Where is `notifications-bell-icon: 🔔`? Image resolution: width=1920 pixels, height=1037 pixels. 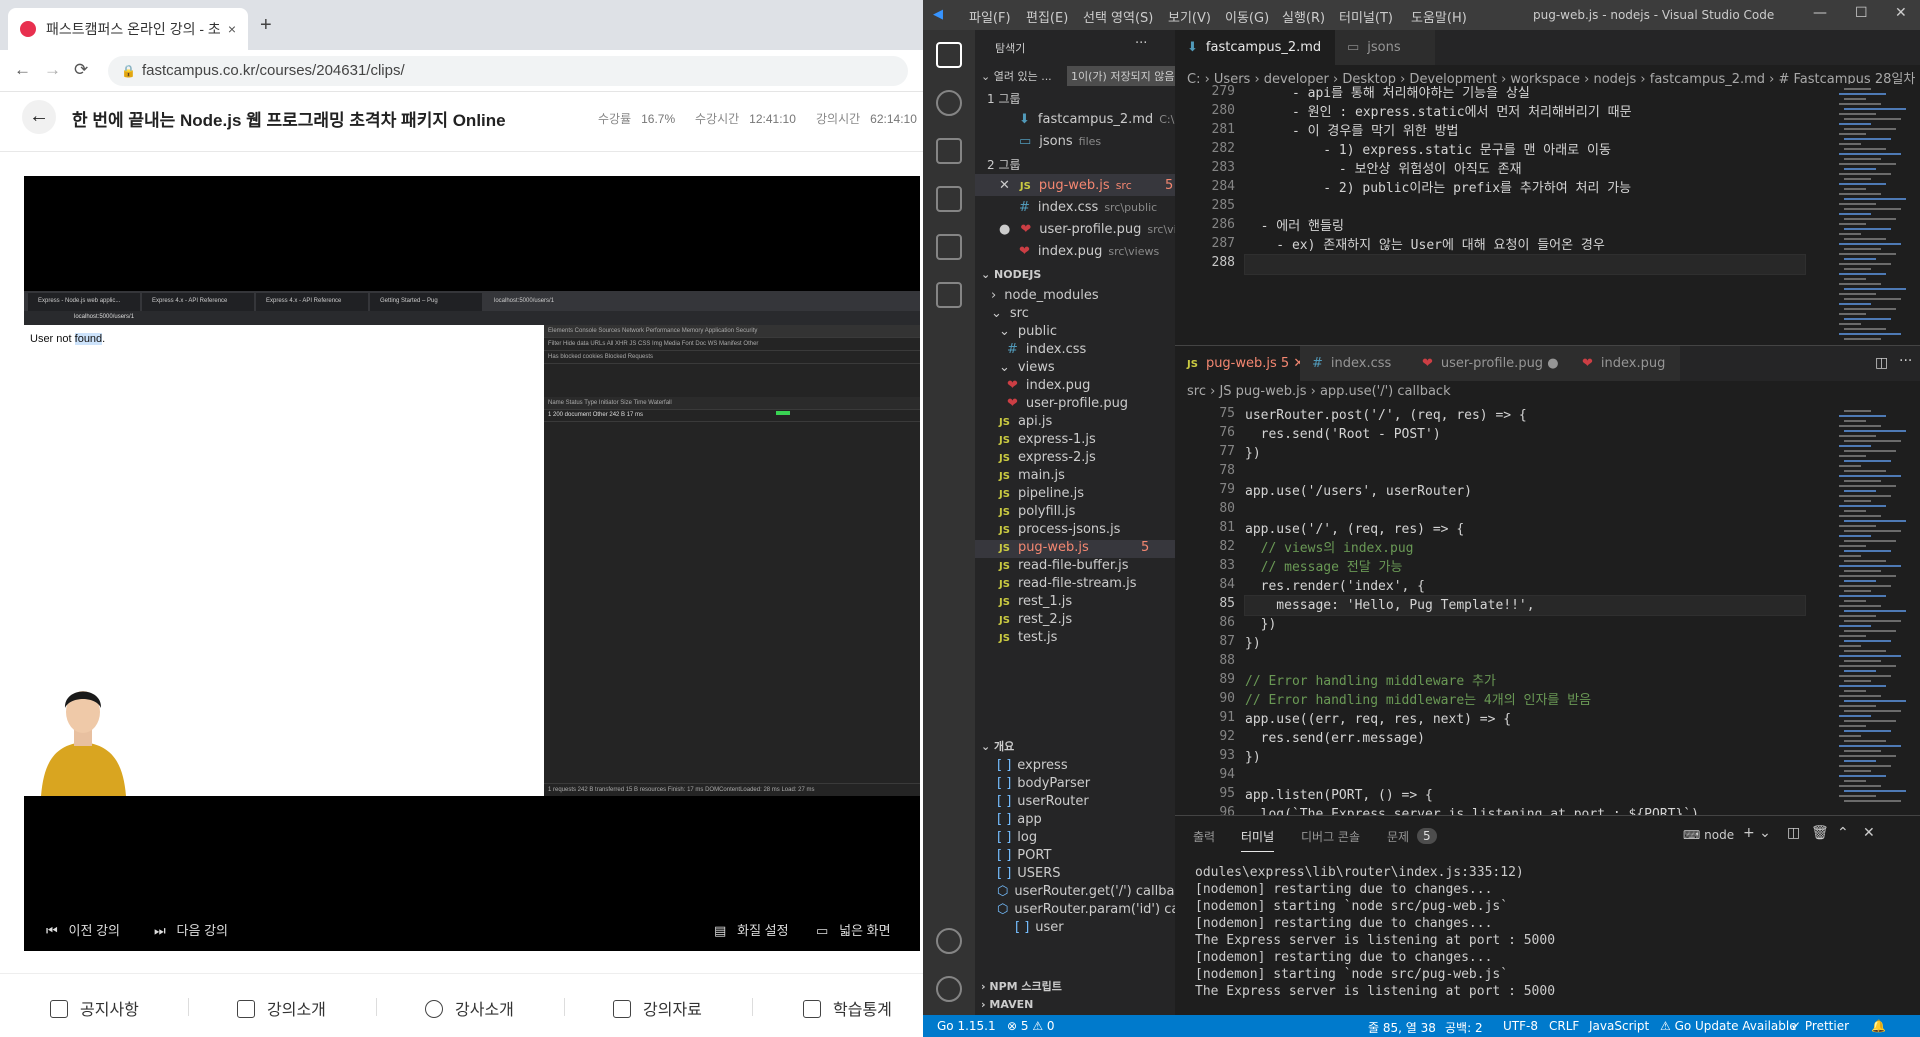 notifications-bell-icon: 🔔 is located at coordinates (1878, 1026).